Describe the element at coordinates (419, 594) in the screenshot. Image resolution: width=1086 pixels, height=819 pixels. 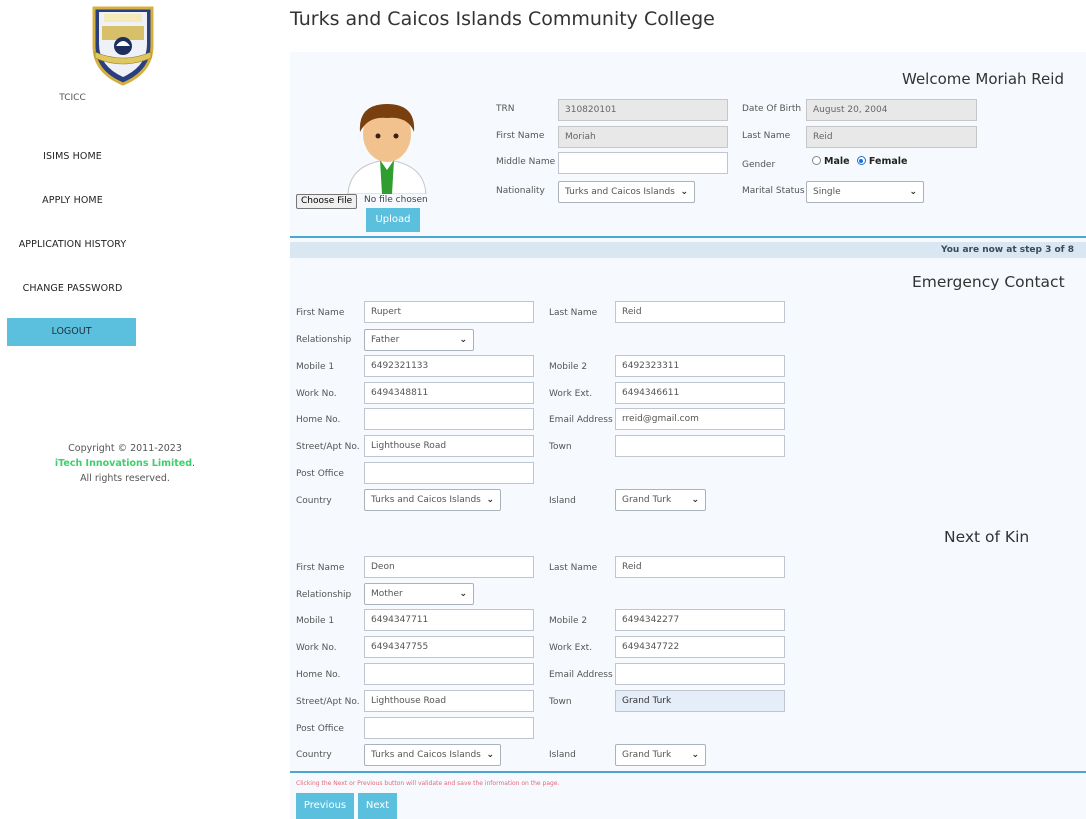
I see `nok-relationship-select: Mother ⌄` at that location.